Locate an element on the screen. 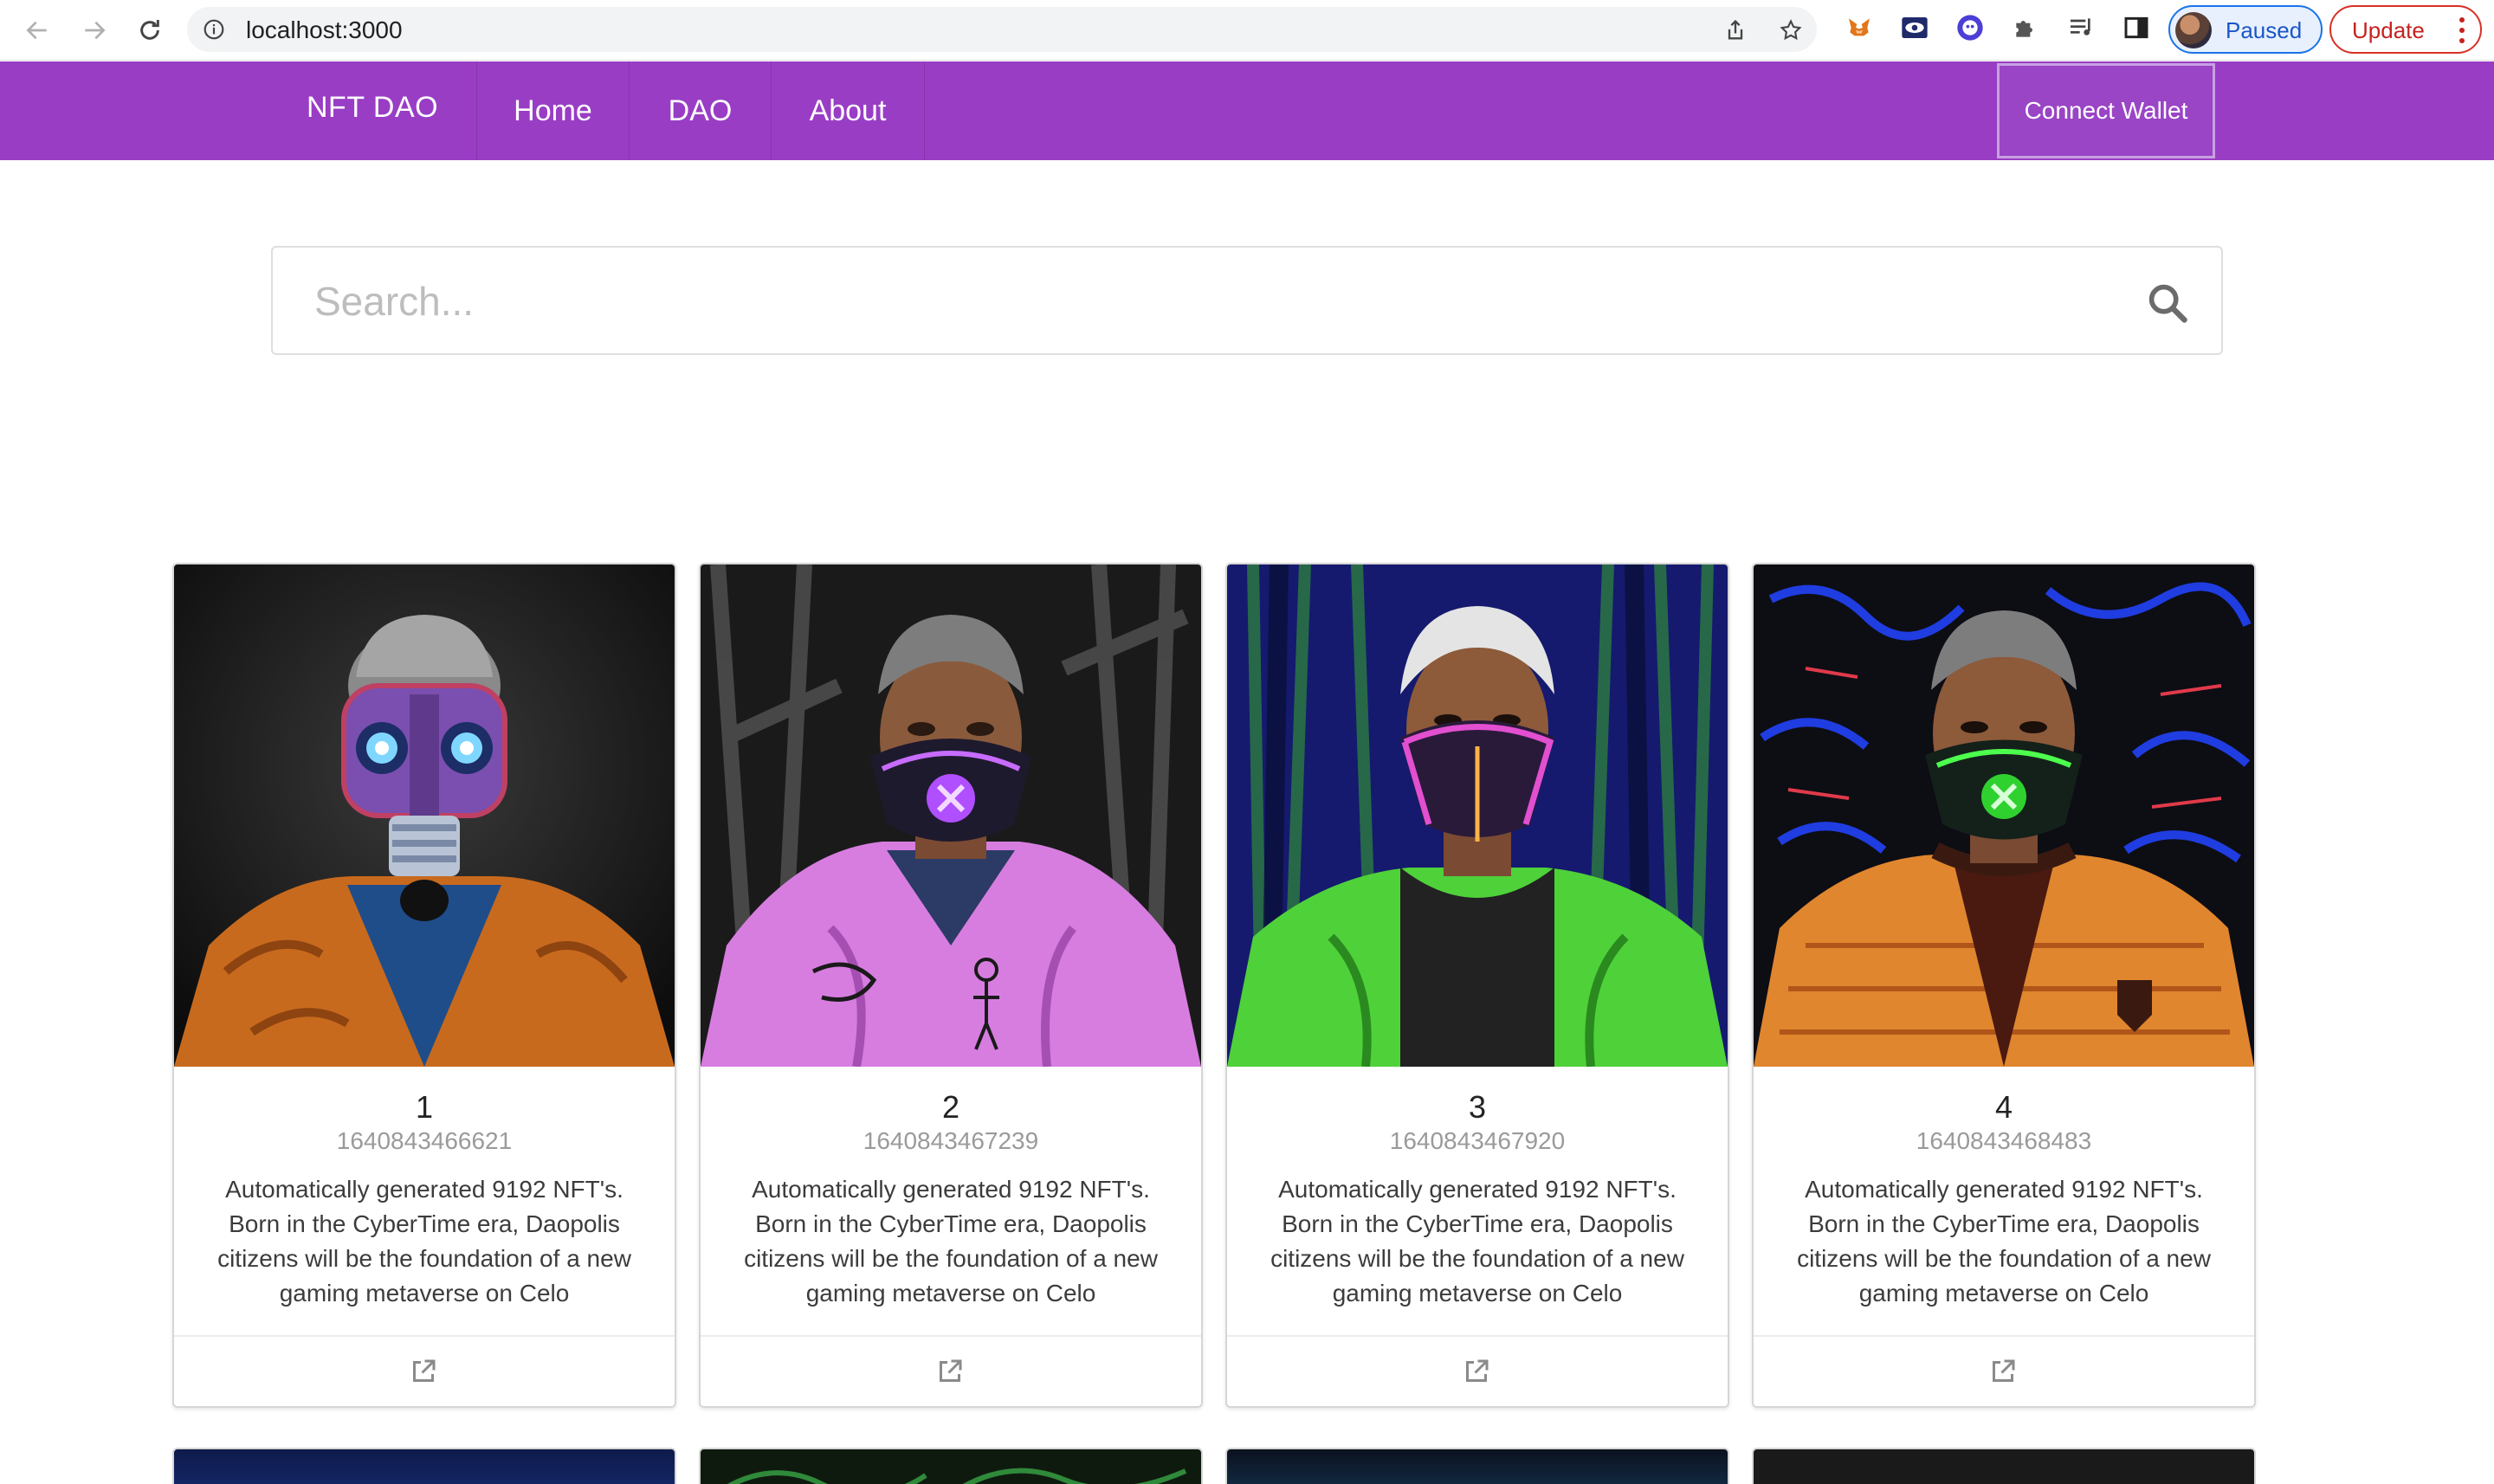 The image size is (2494, 1484). avatar is located at coordinates (2193, 30).